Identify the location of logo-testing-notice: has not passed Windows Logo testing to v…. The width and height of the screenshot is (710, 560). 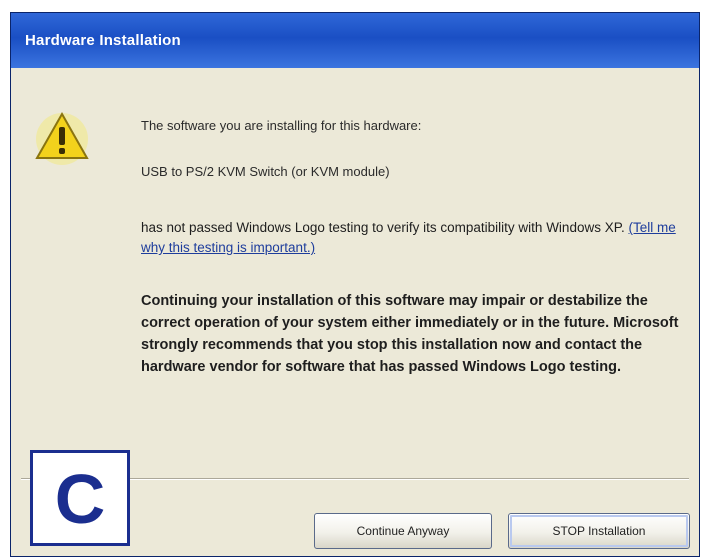
(413, 238).